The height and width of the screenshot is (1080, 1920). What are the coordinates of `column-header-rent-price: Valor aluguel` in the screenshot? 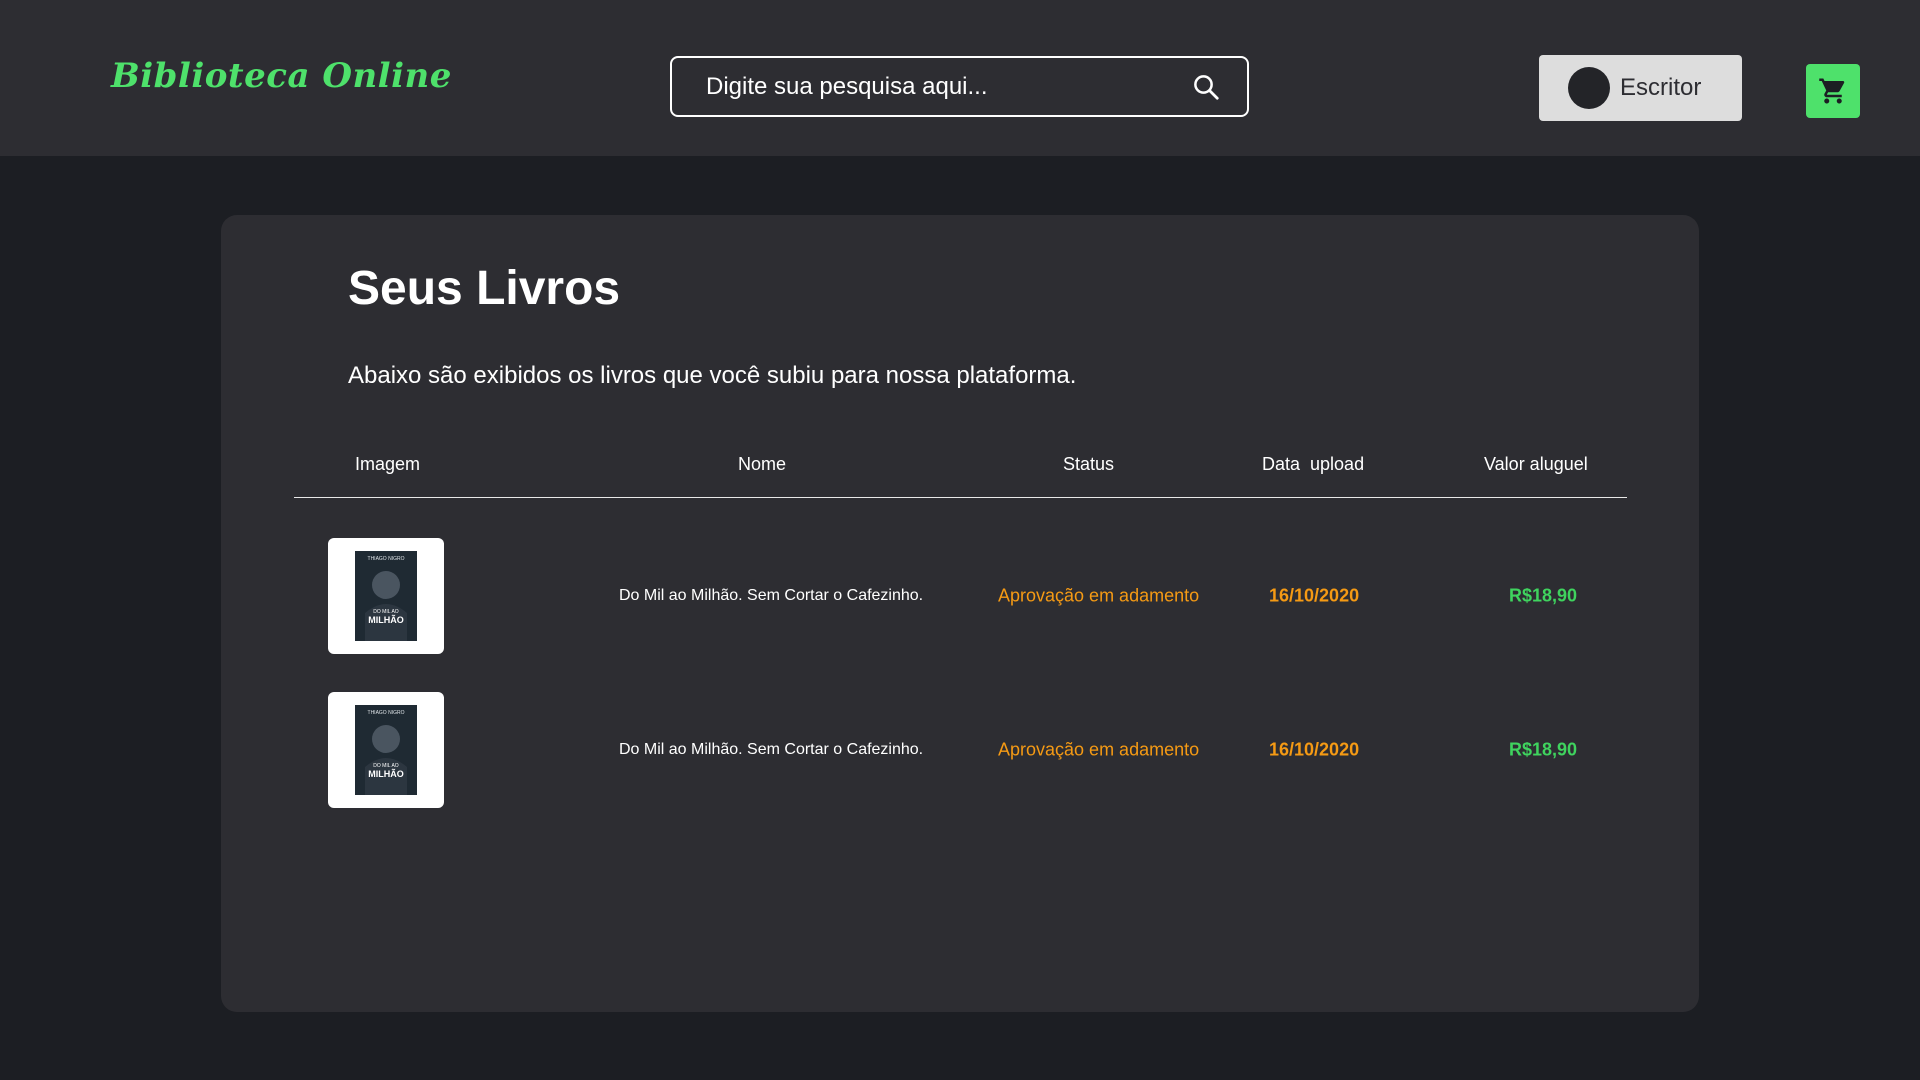 It's located at (1536, 464).